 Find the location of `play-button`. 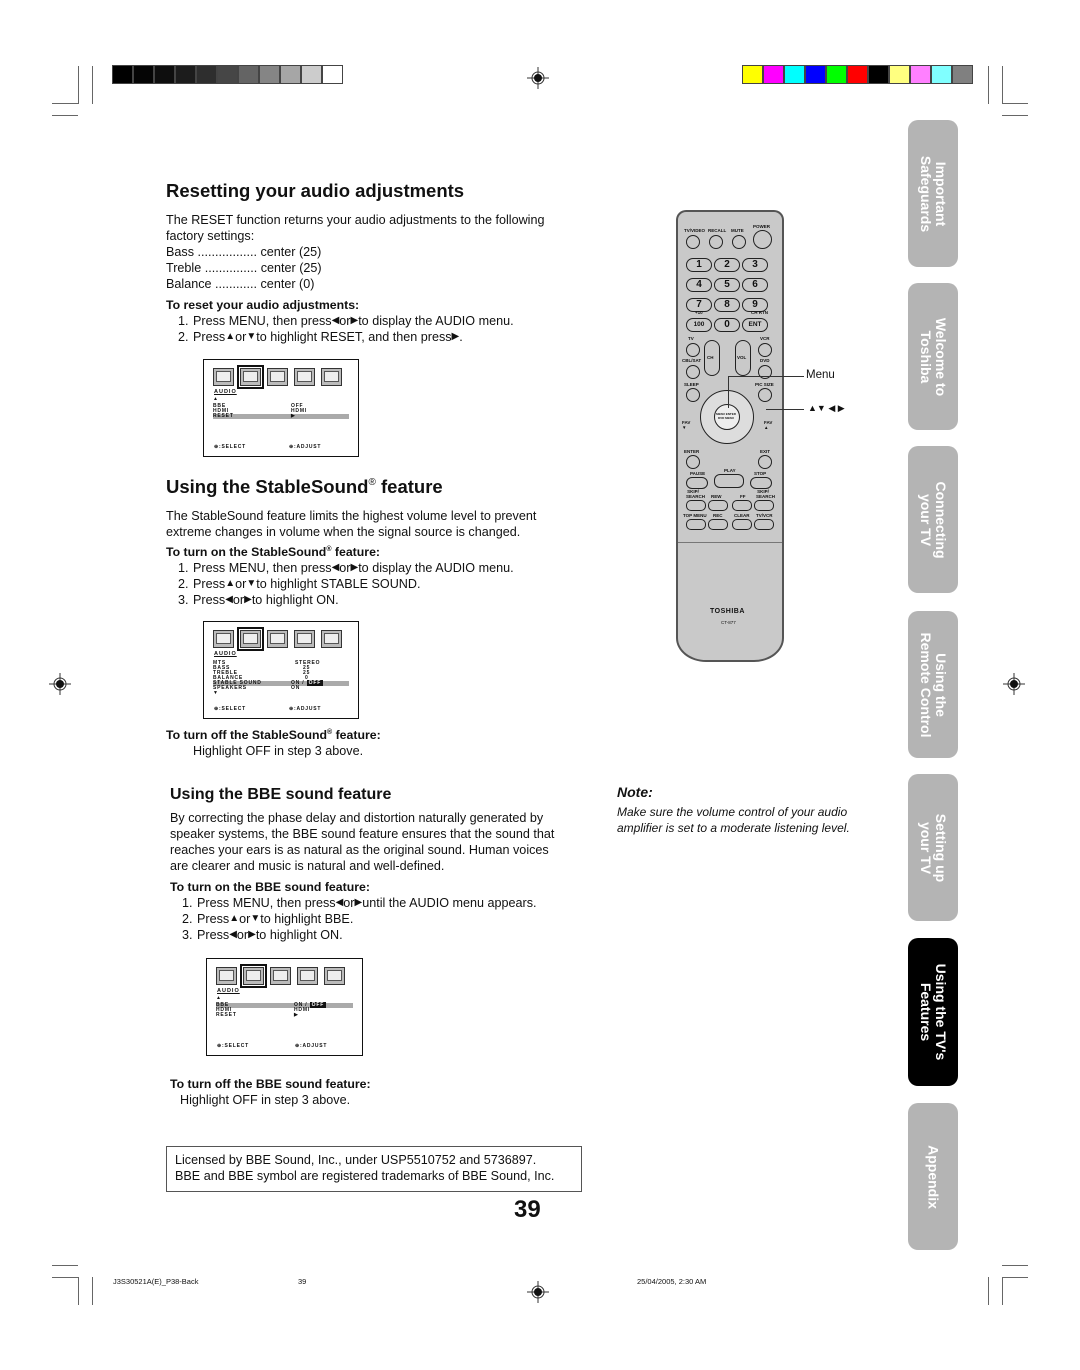

play-button is located at coordinates (729, 481).